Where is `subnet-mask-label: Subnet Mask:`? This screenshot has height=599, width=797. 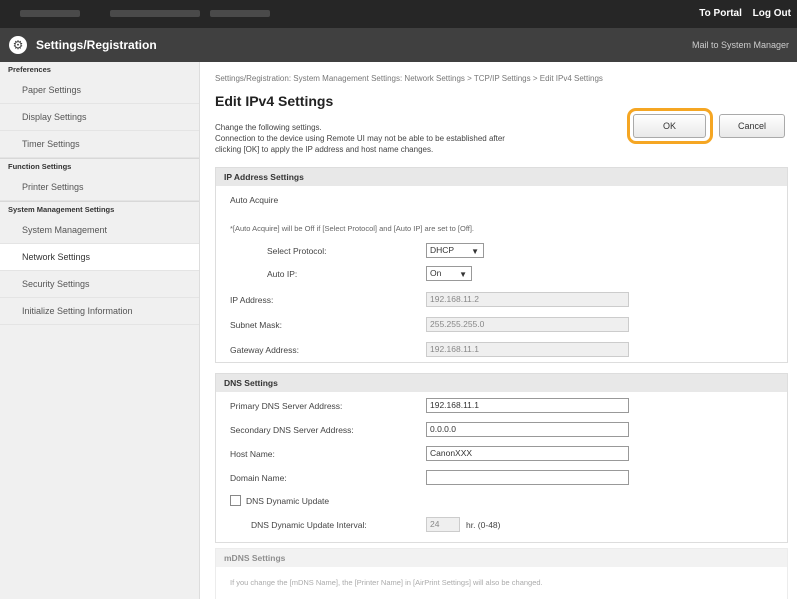
subnet-mask-label: Subnet Mask: is located at coordinates (256, 325).